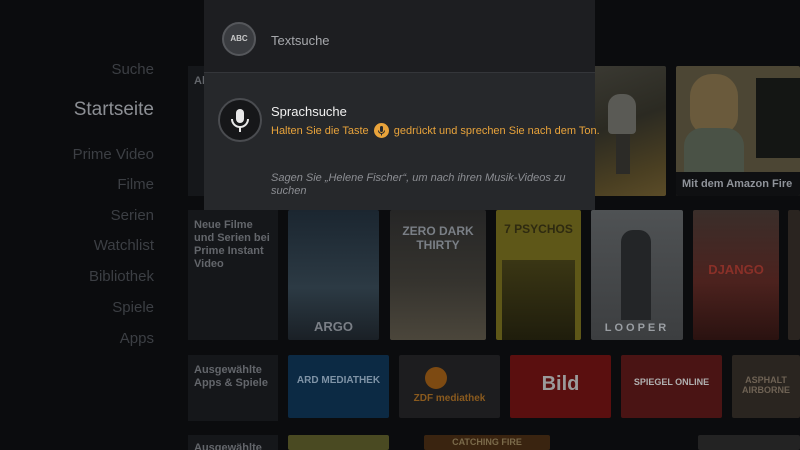  I want to click on zdf-logo-circle, so click(436, 378).